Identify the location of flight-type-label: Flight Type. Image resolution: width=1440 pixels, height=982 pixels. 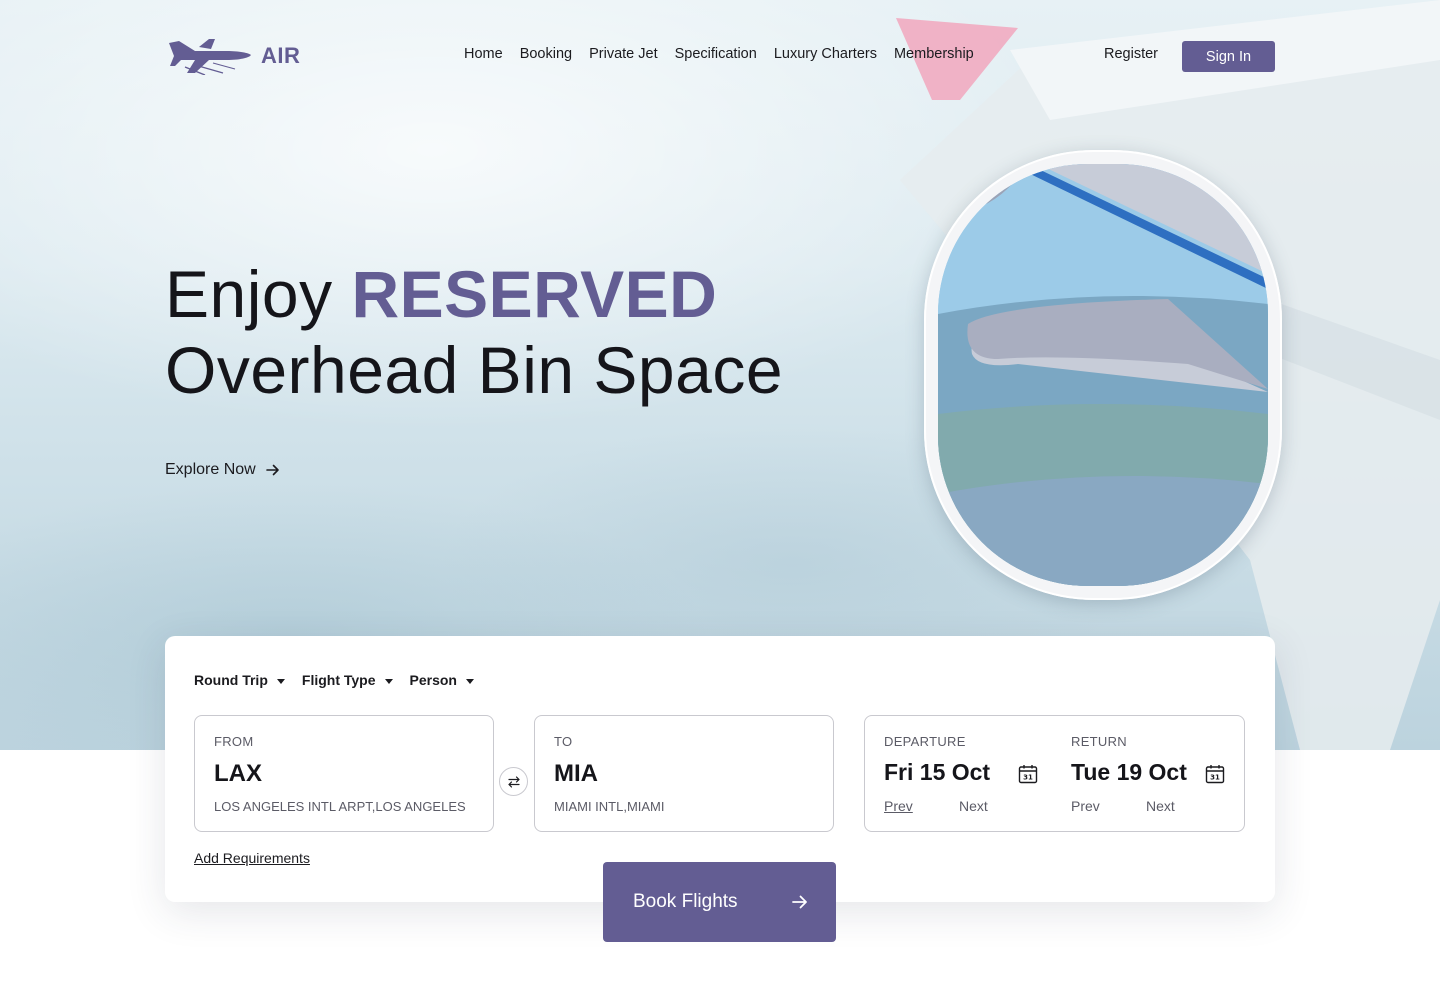
(338, 680).